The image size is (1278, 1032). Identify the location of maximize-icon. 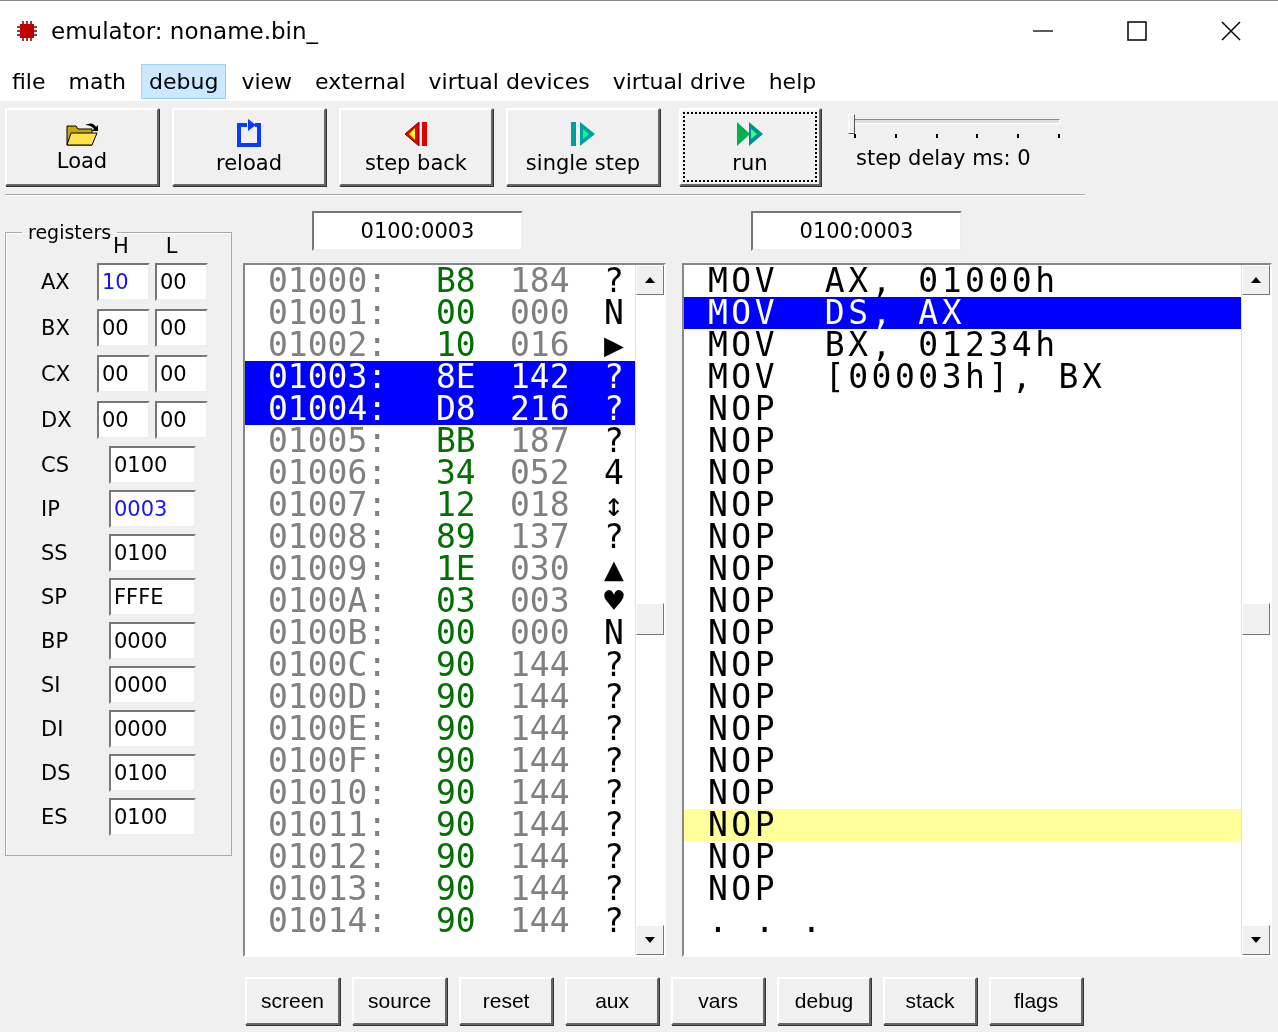
(1137, 31).